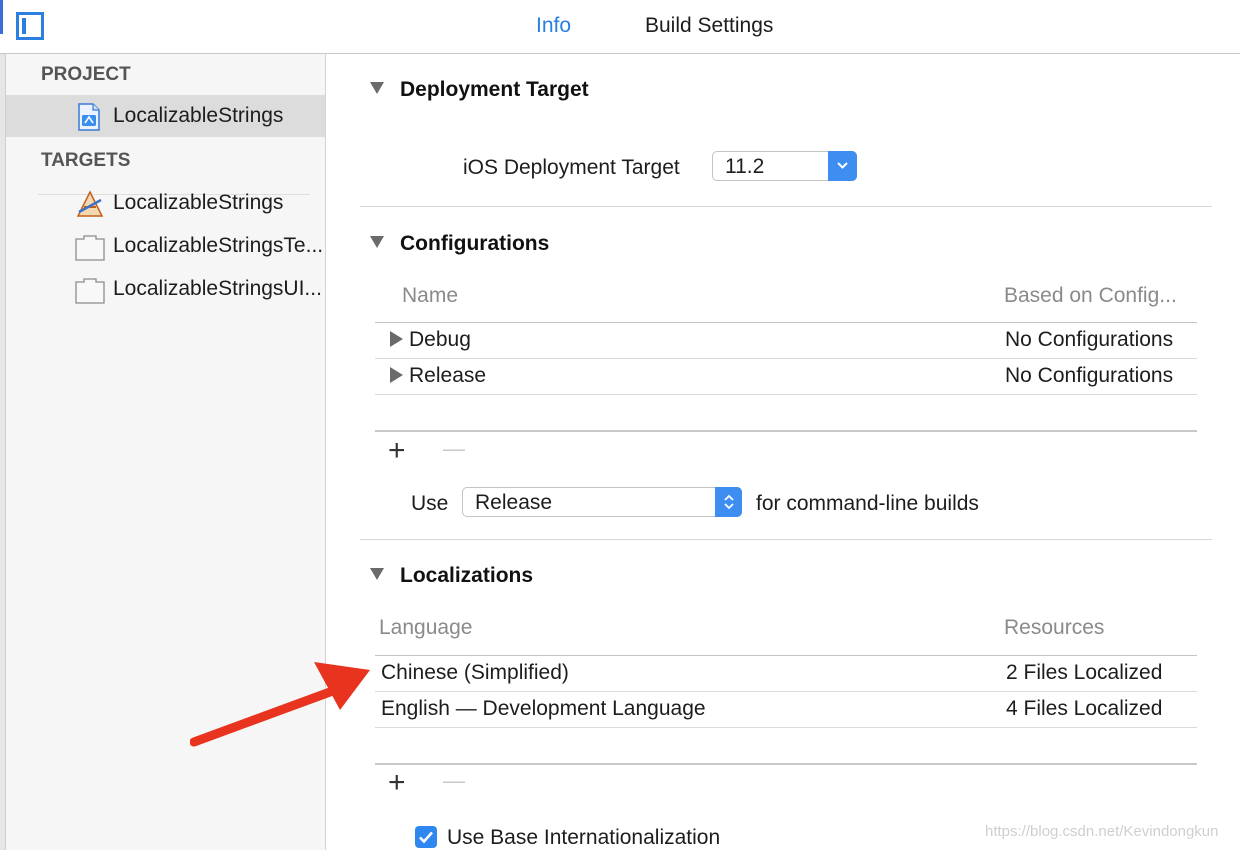 This screenshot has width=1240, height=853. Describe the element at coordinates (30, 26) in the screenshot. I see `sidebar-toggle-icon` at that location.